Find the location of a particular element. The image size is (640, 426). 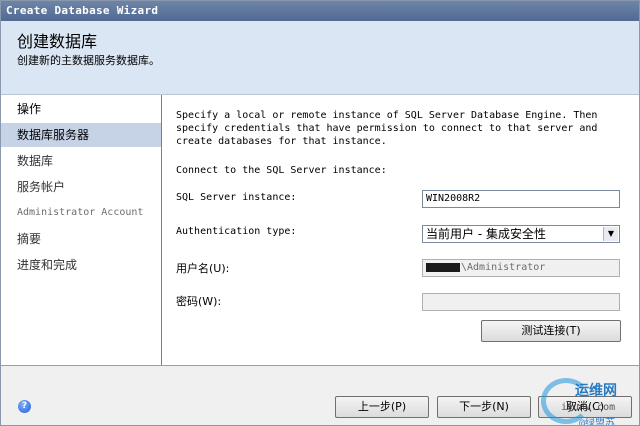

sql-instance-input: WIN2008R2 is located at coordinates (521, 199).